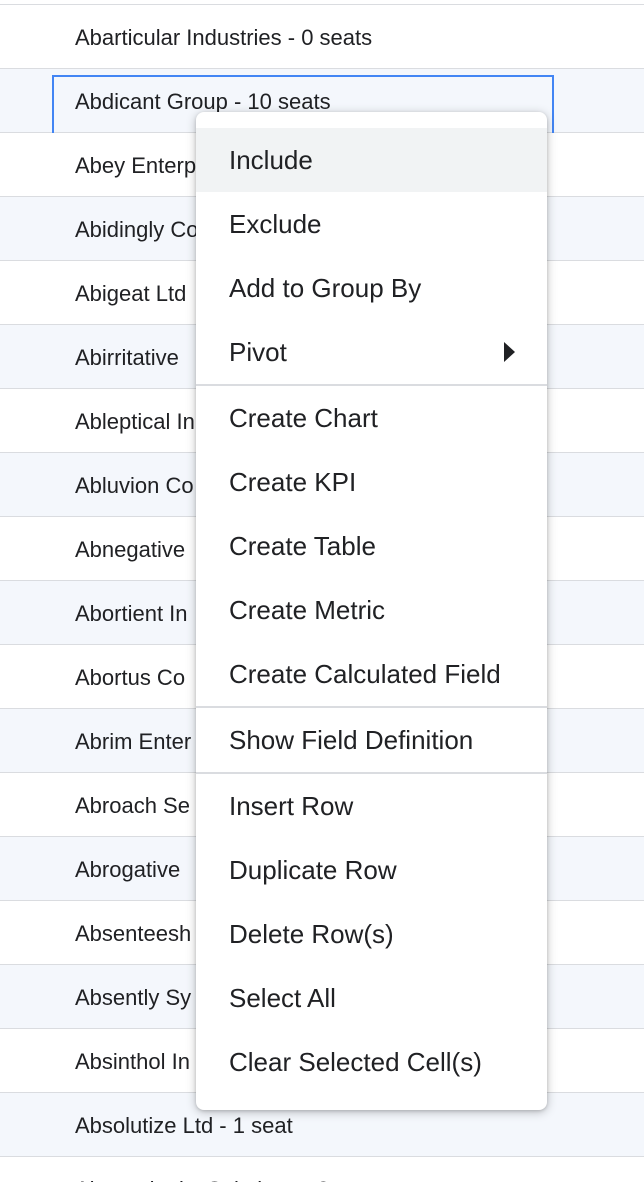 The height and width of the screenshot is (1182, 644). I want to click on menu-item-label: Duplicate Row, so click(313, 869).